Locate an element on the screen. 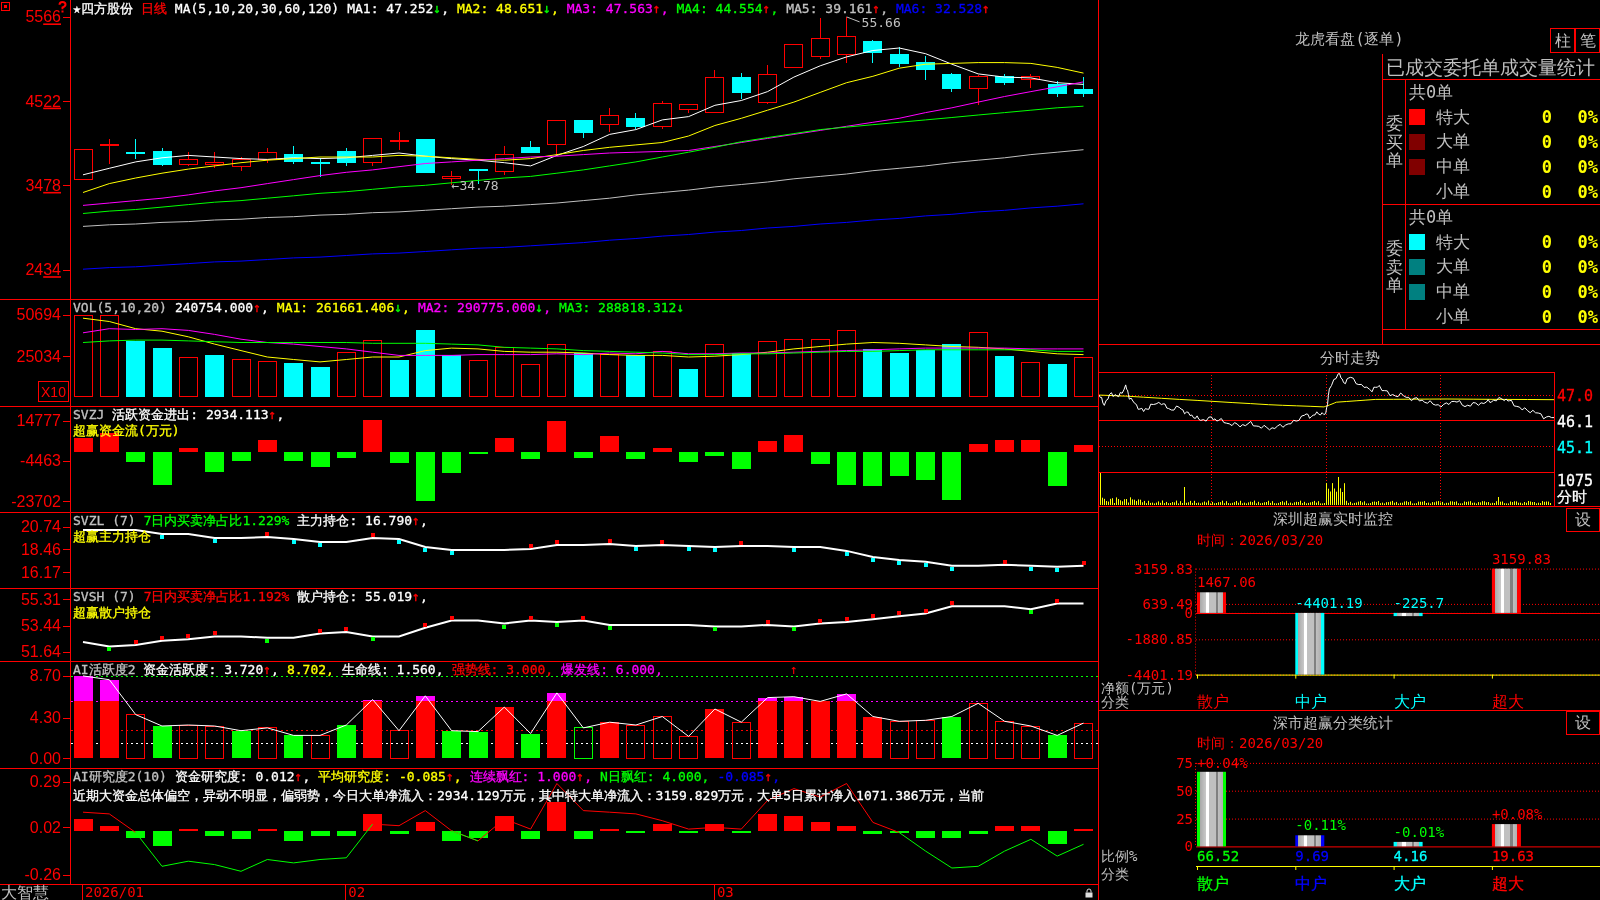  legend-entry: 连续飘红: 1.000↑, is located at coordinates (530, 777).